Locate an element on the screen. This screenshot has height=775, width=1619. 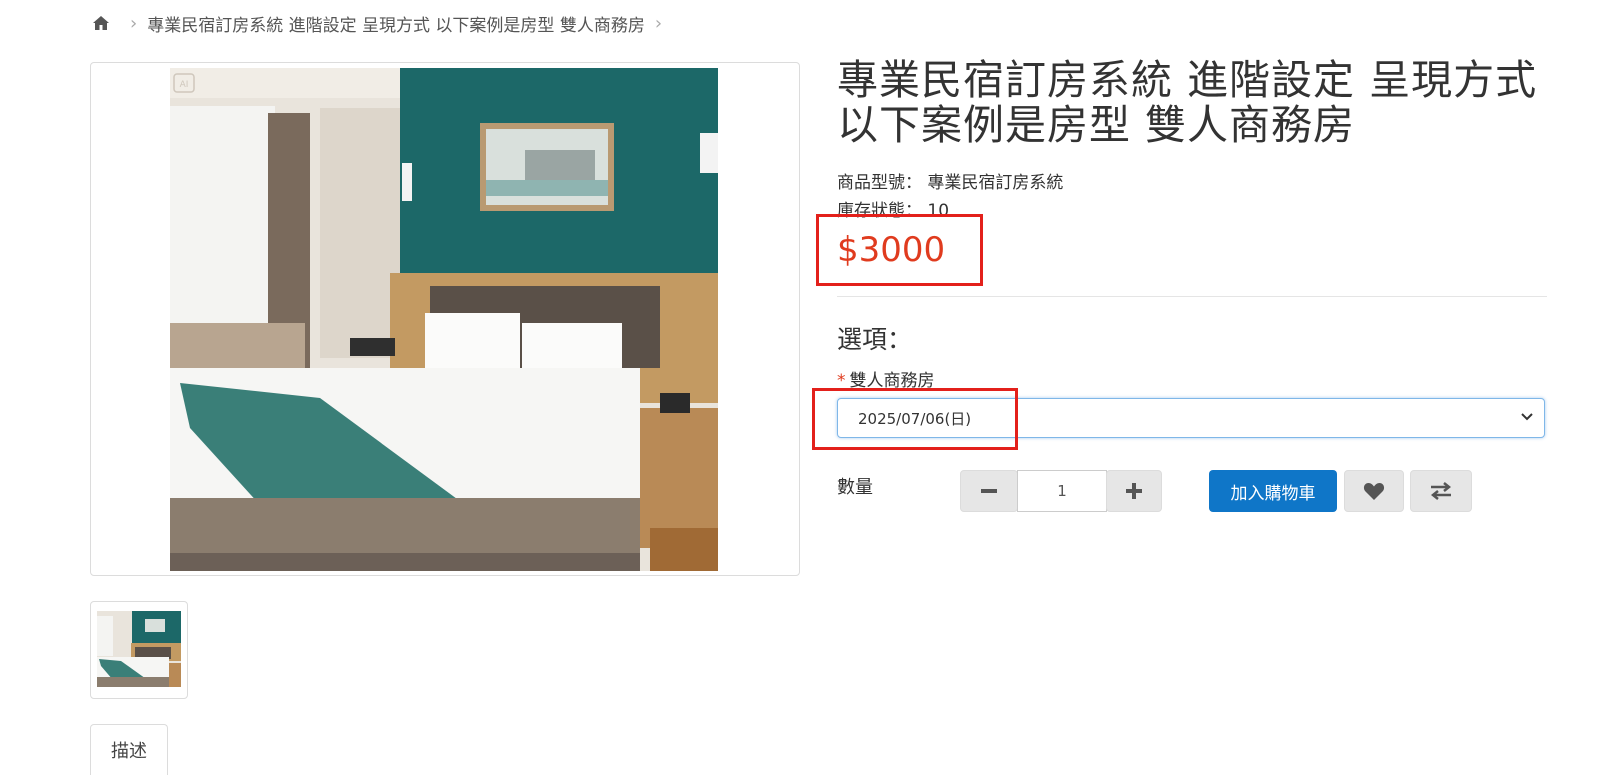
product-model: 商品型號： 專業民宿訂房系統 is located at coordinates (950, 180).